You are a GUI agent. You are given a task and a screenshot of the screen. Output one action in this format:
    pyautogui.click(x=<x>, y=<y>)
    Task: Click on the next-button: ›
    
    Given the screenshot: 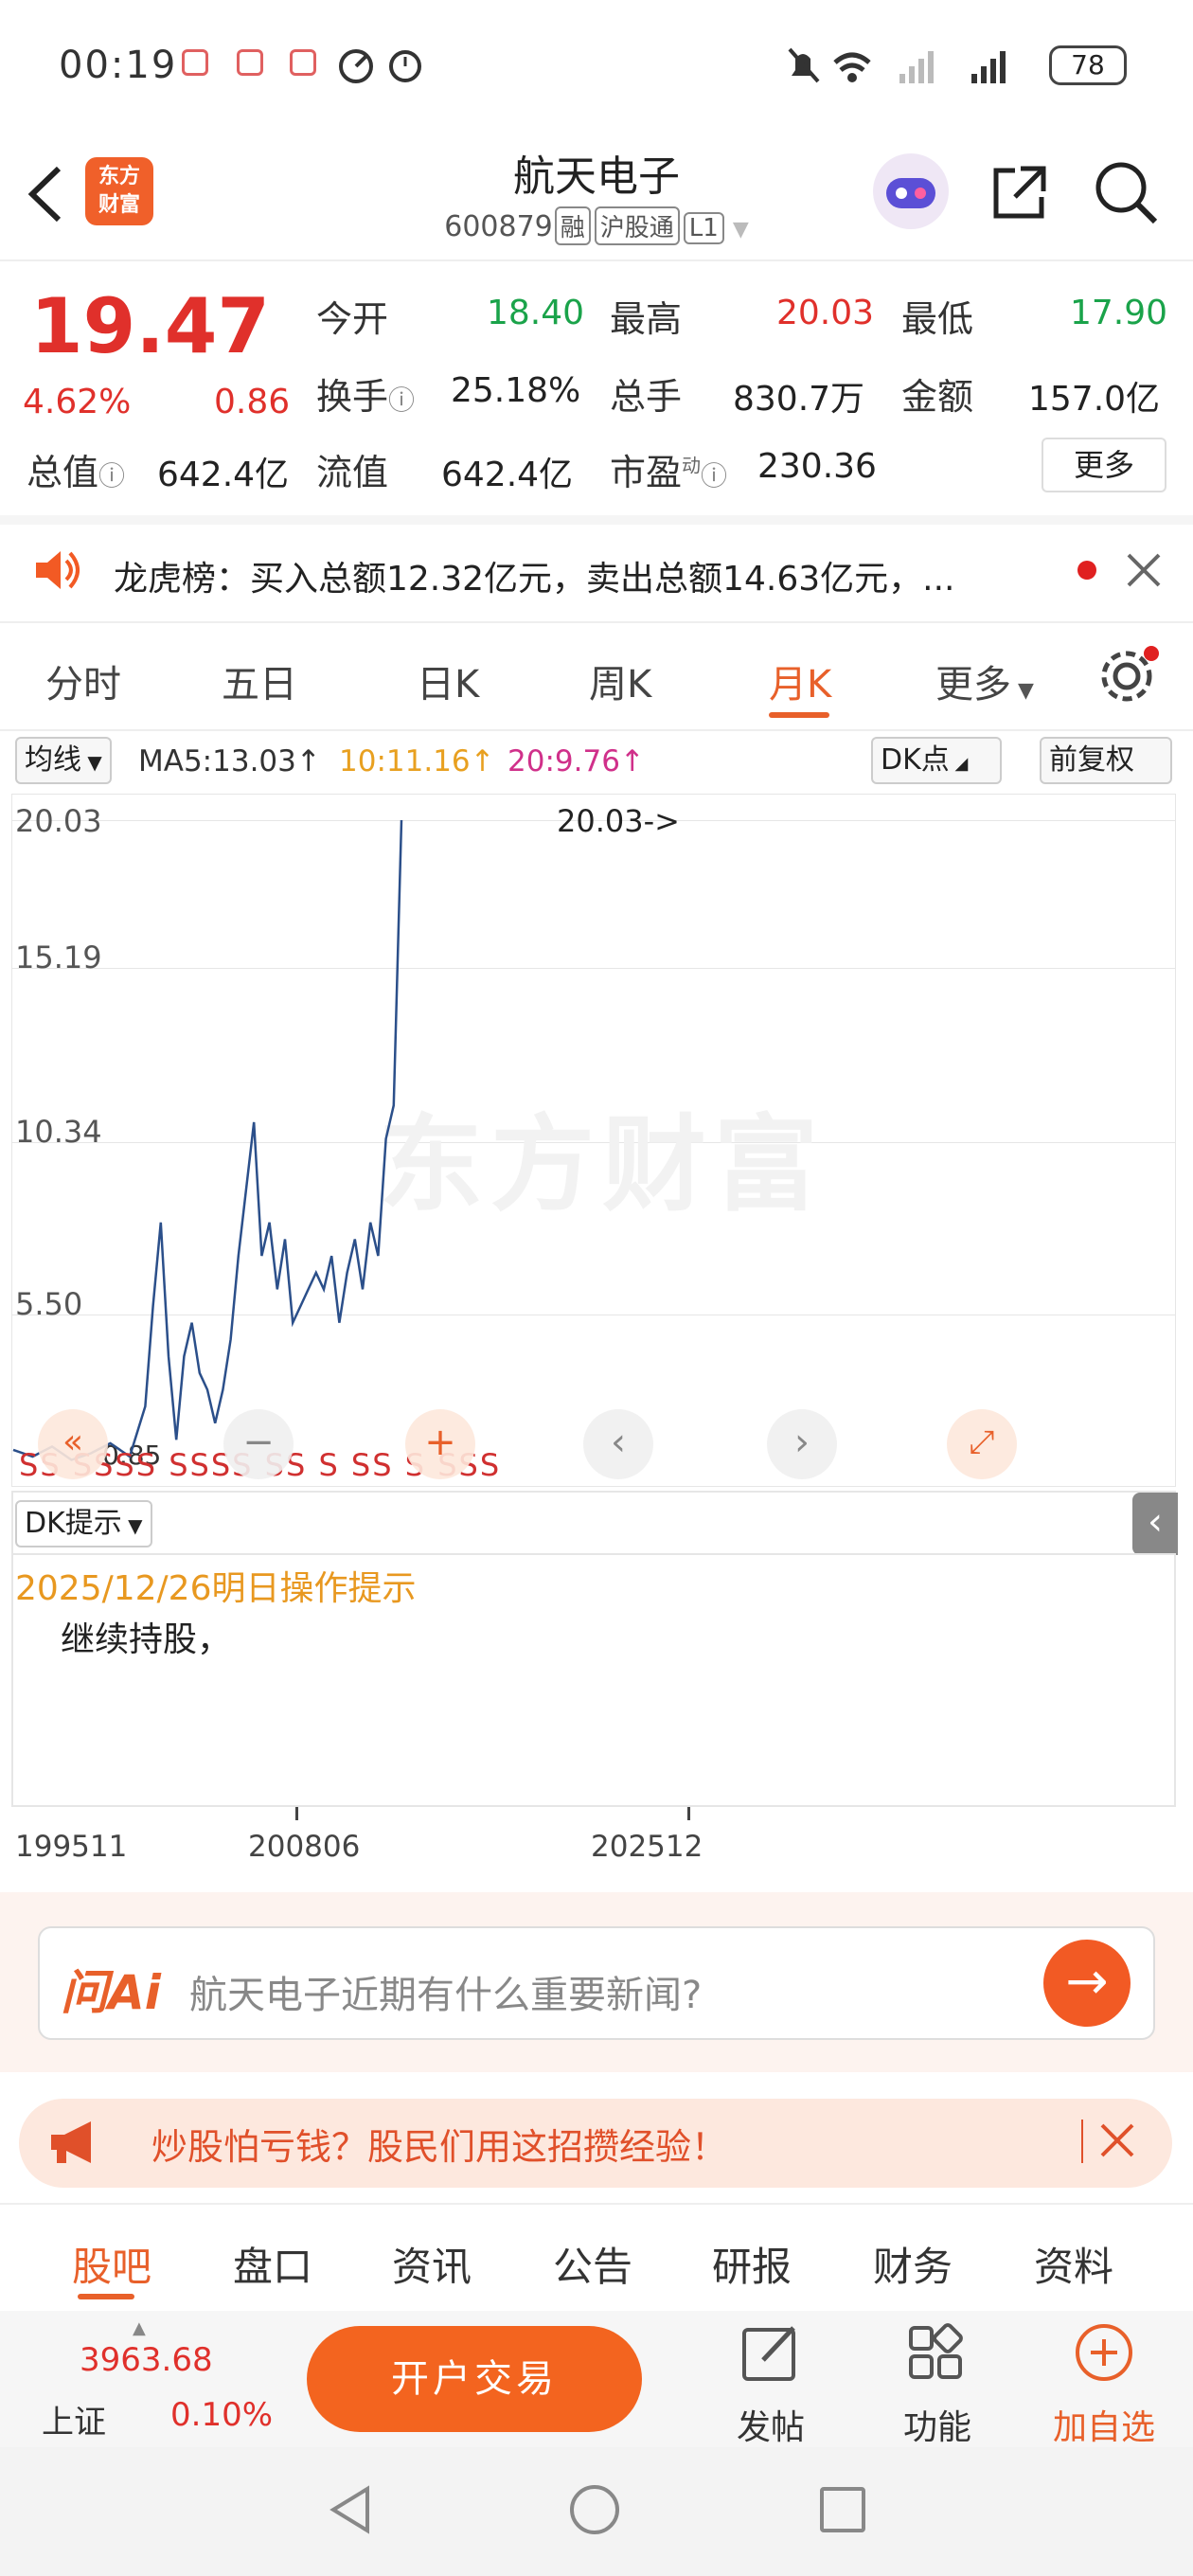 What is the action you would take?
    pyautogui.click(x=802, y=1444)
    